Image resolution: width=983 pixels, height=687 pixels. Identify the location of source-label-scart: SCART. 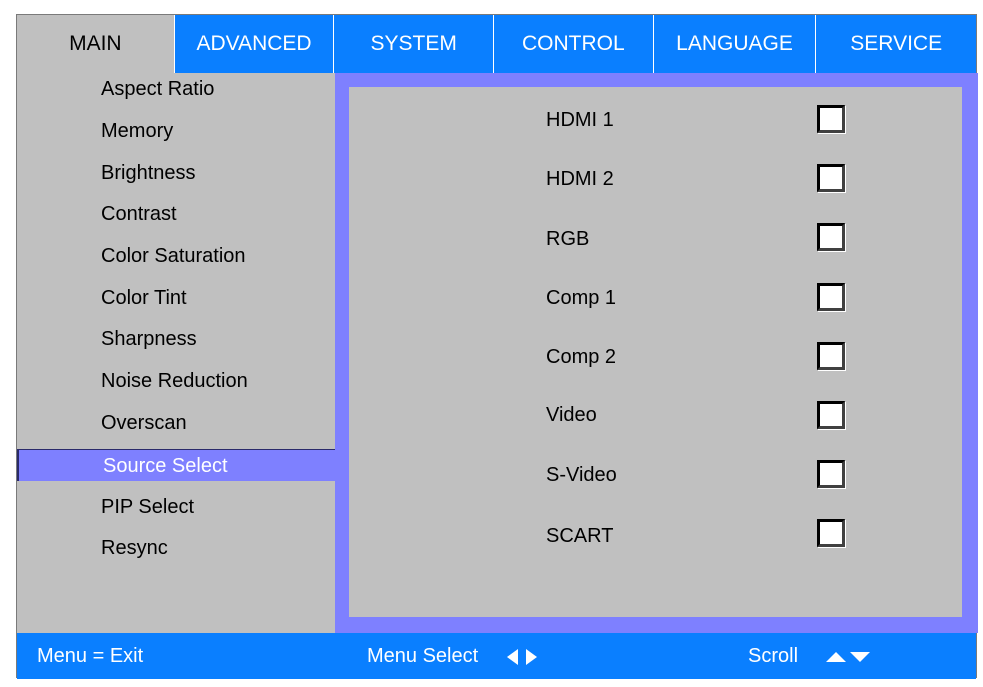
(580, 536).